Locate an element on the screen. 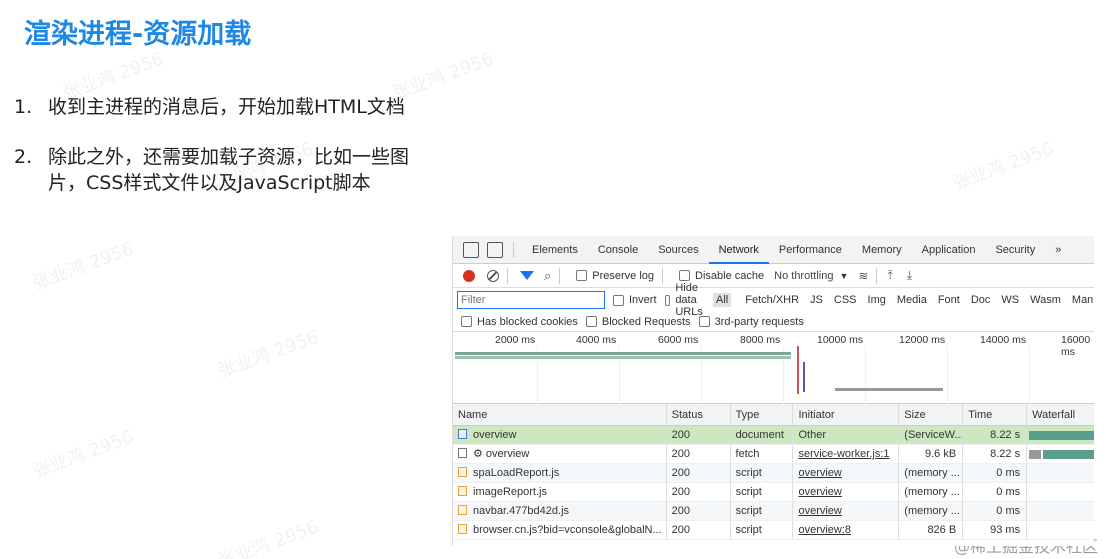 The image size is (1106, 559). tab-elements: Elements is located at coordinates (555, 250).